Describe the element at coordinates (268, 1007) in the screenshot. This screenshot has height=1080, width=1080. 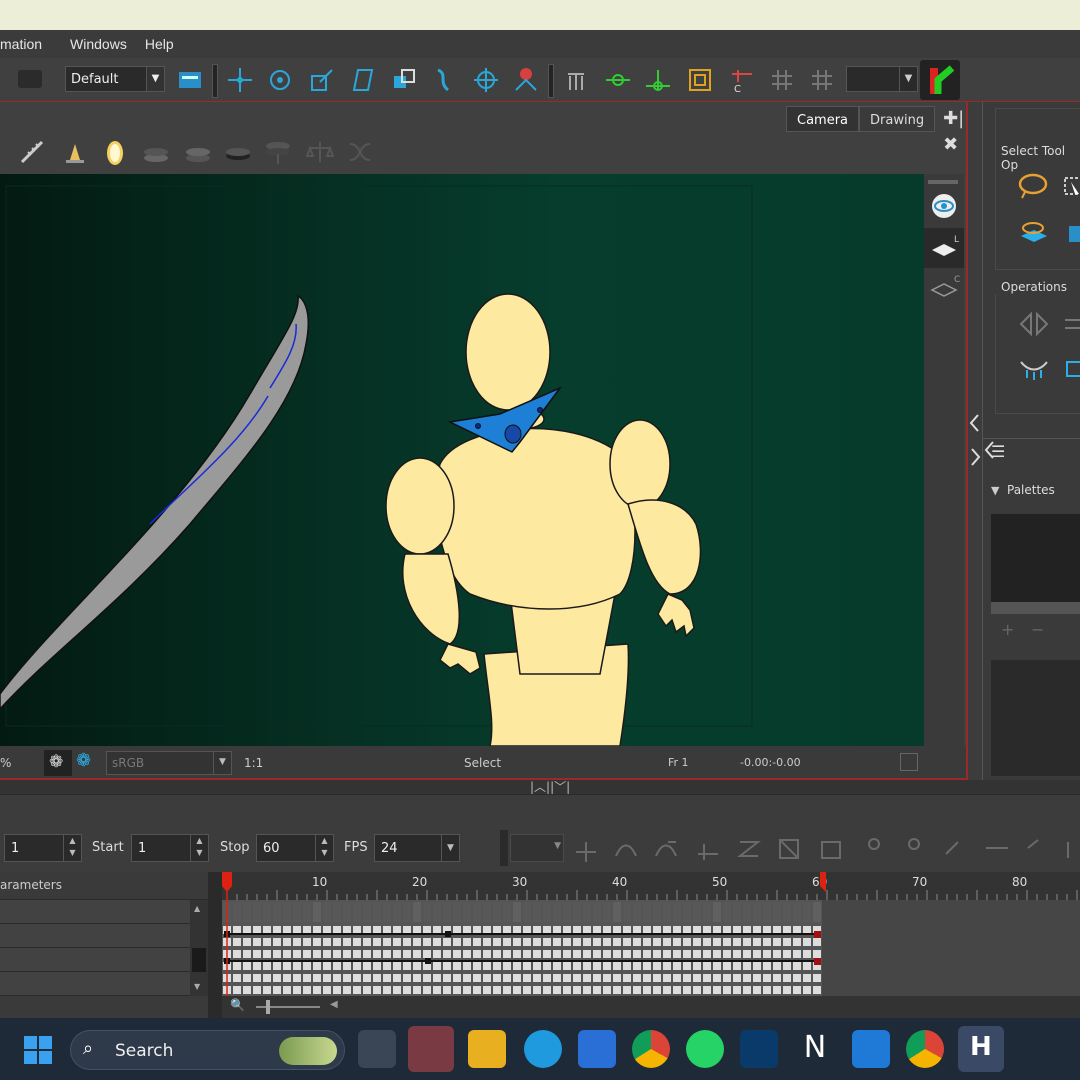
I see `zoom-slider-handle` at that location.